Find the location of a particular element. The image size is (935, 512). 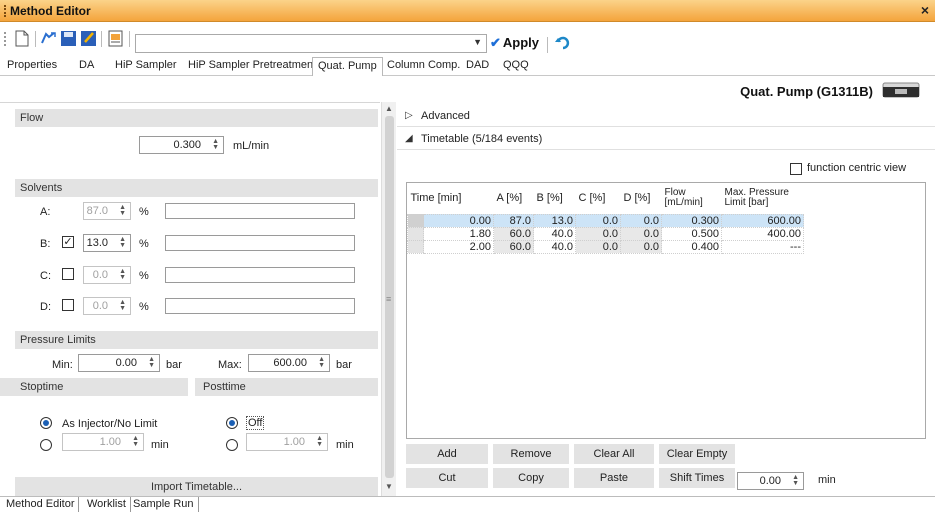

cut-button: Cut is located at coordinates (447, 478).